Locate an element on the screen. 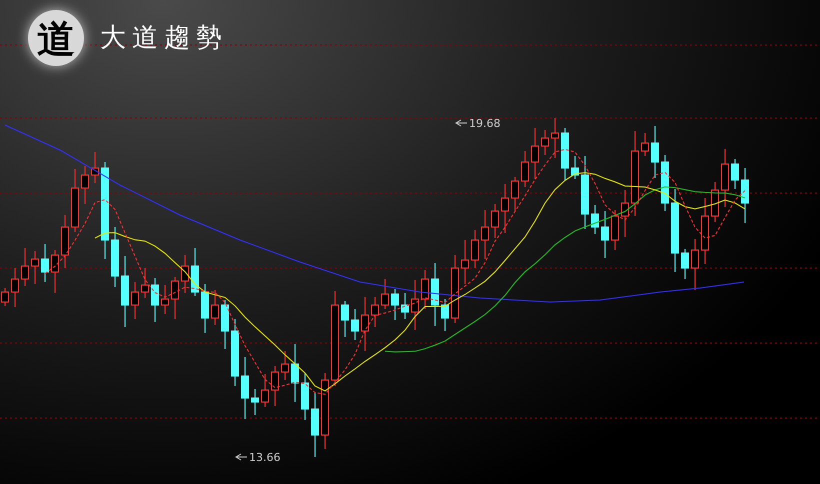 The width and height of the screenshot is (820, 484). price-label: 19.68 is located at coordinates (484, 123).